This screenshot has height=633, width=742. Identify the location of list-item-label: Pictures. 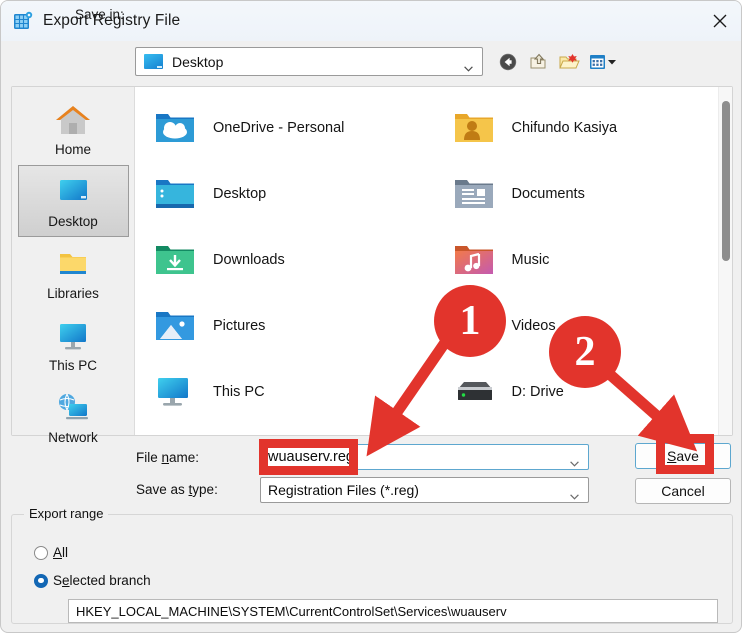
(239, 326).